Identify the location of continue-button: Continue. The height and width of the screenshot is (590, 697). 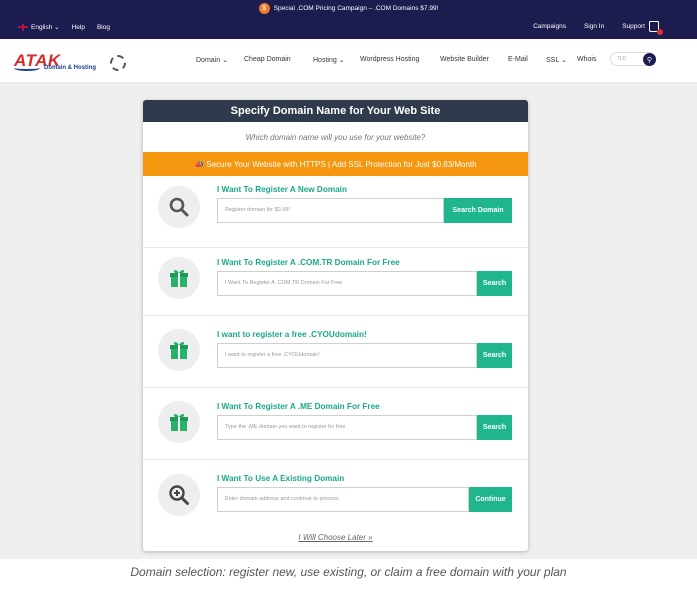
(490, 499).